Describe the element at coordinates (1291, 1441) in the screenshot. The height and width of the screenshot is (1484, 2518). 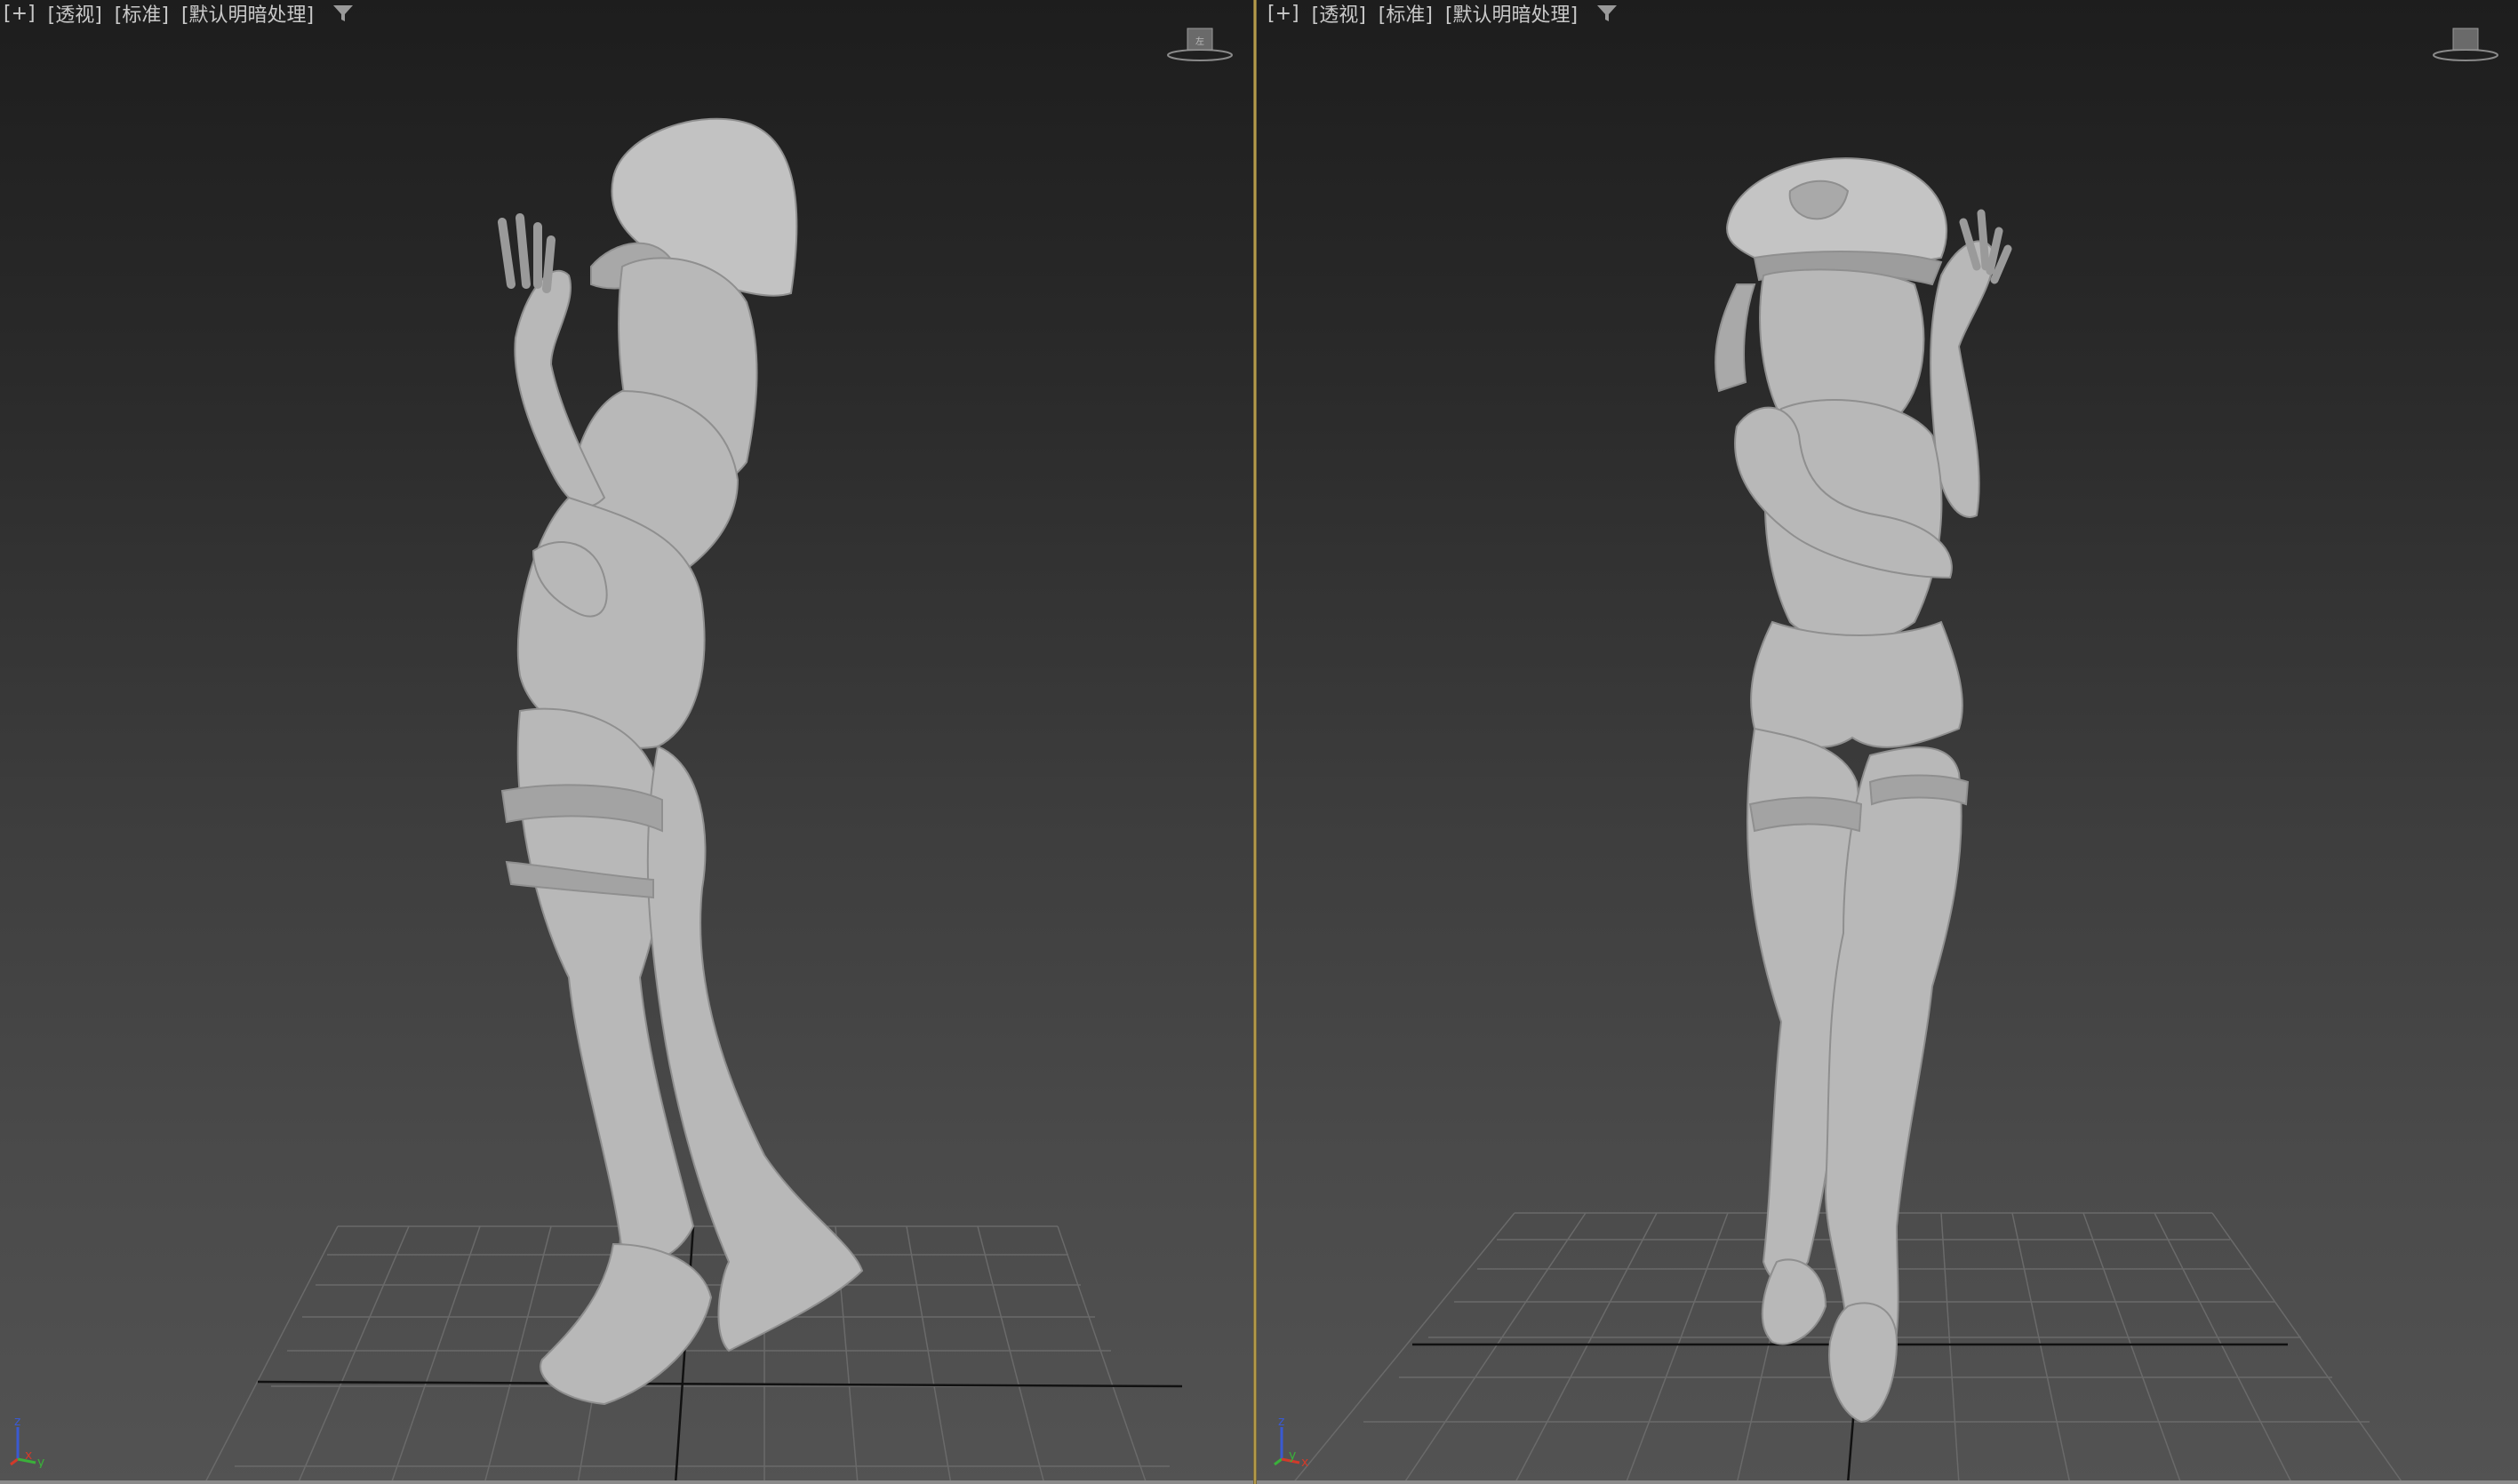
I see `axis-tripod-icon: z y x` at that location.